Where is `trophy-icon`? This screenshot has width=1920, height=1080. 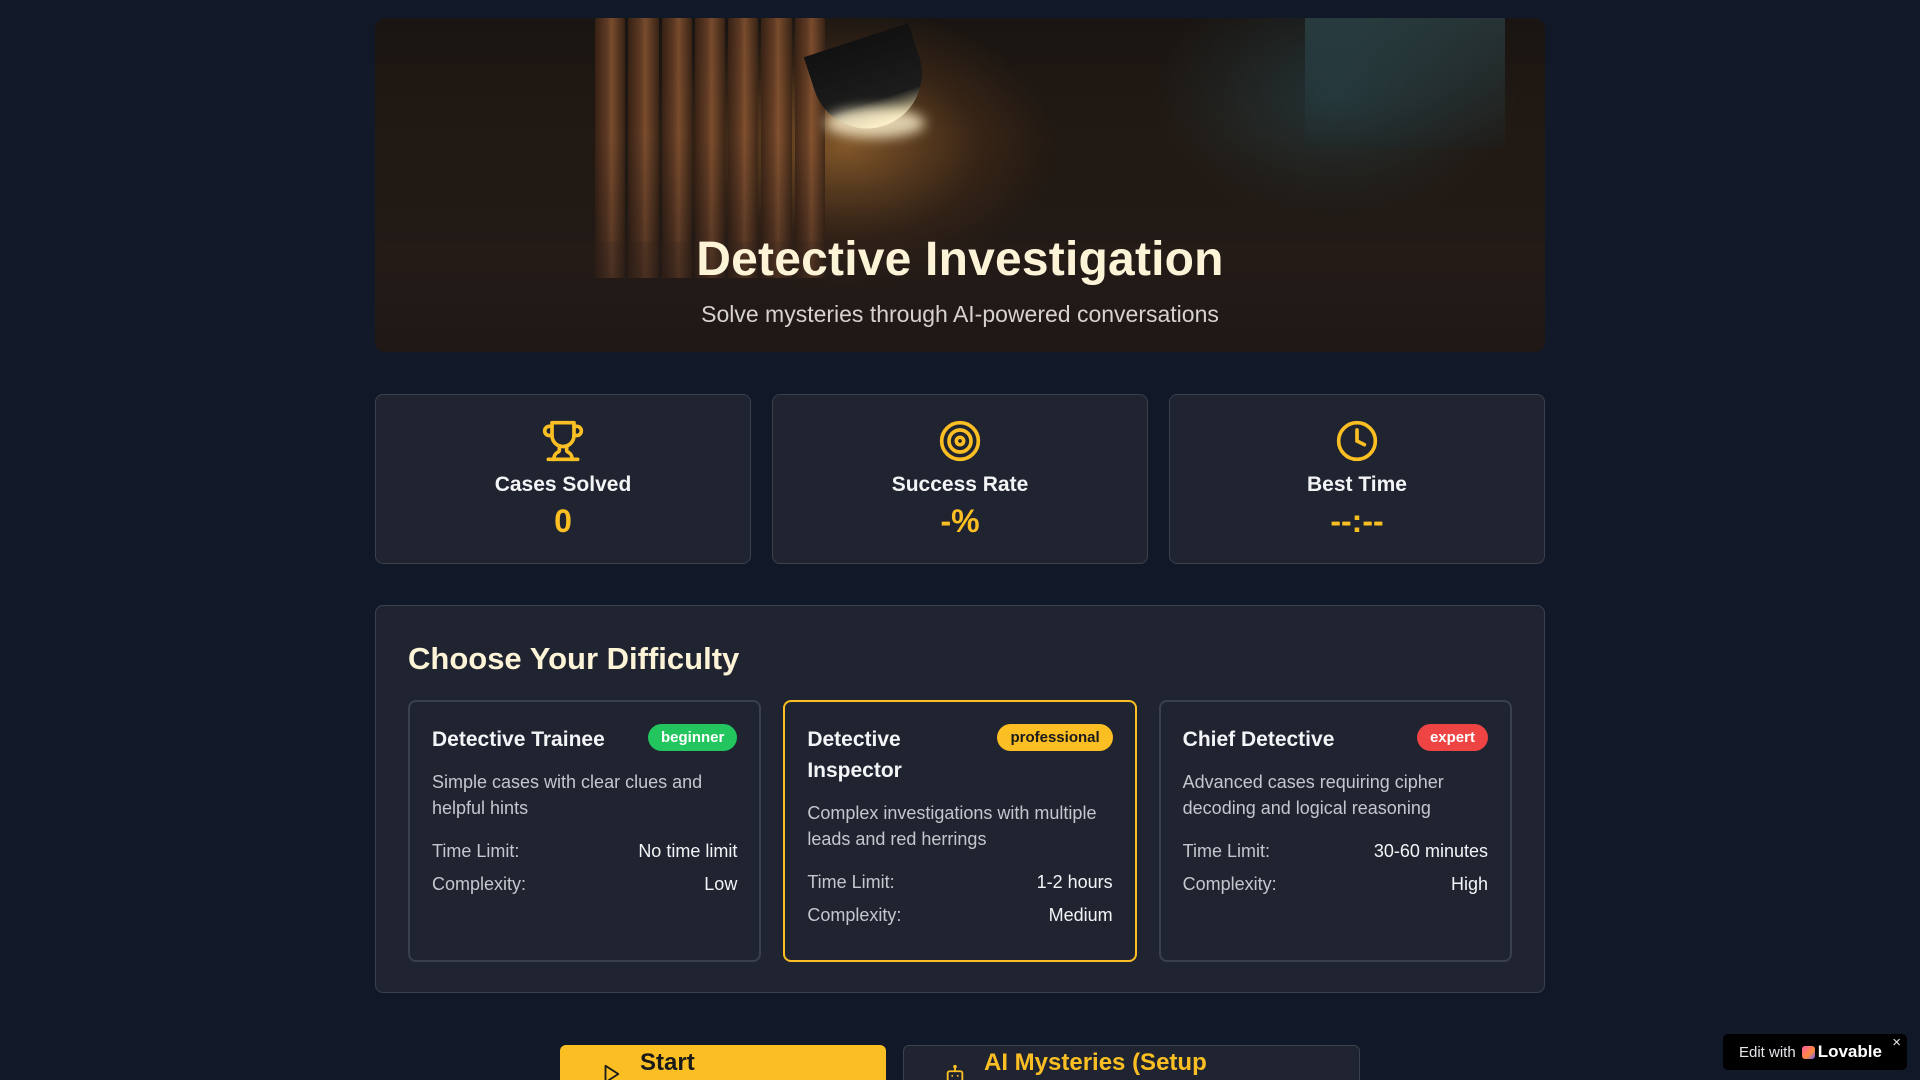
trophy-icon is located at coordinates (563, 441).